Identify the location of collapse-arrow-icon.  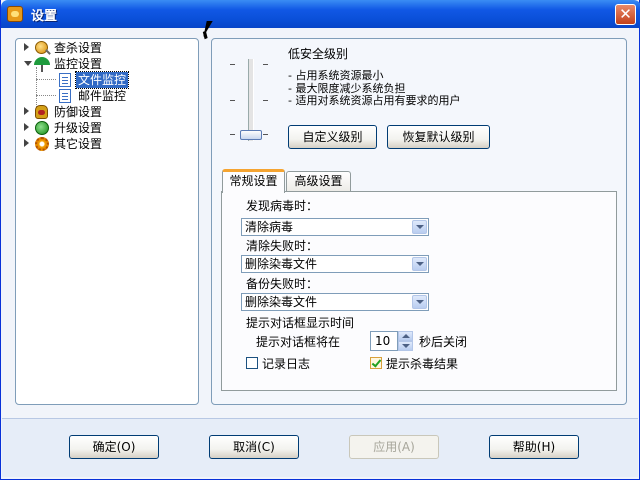
(28, 63).